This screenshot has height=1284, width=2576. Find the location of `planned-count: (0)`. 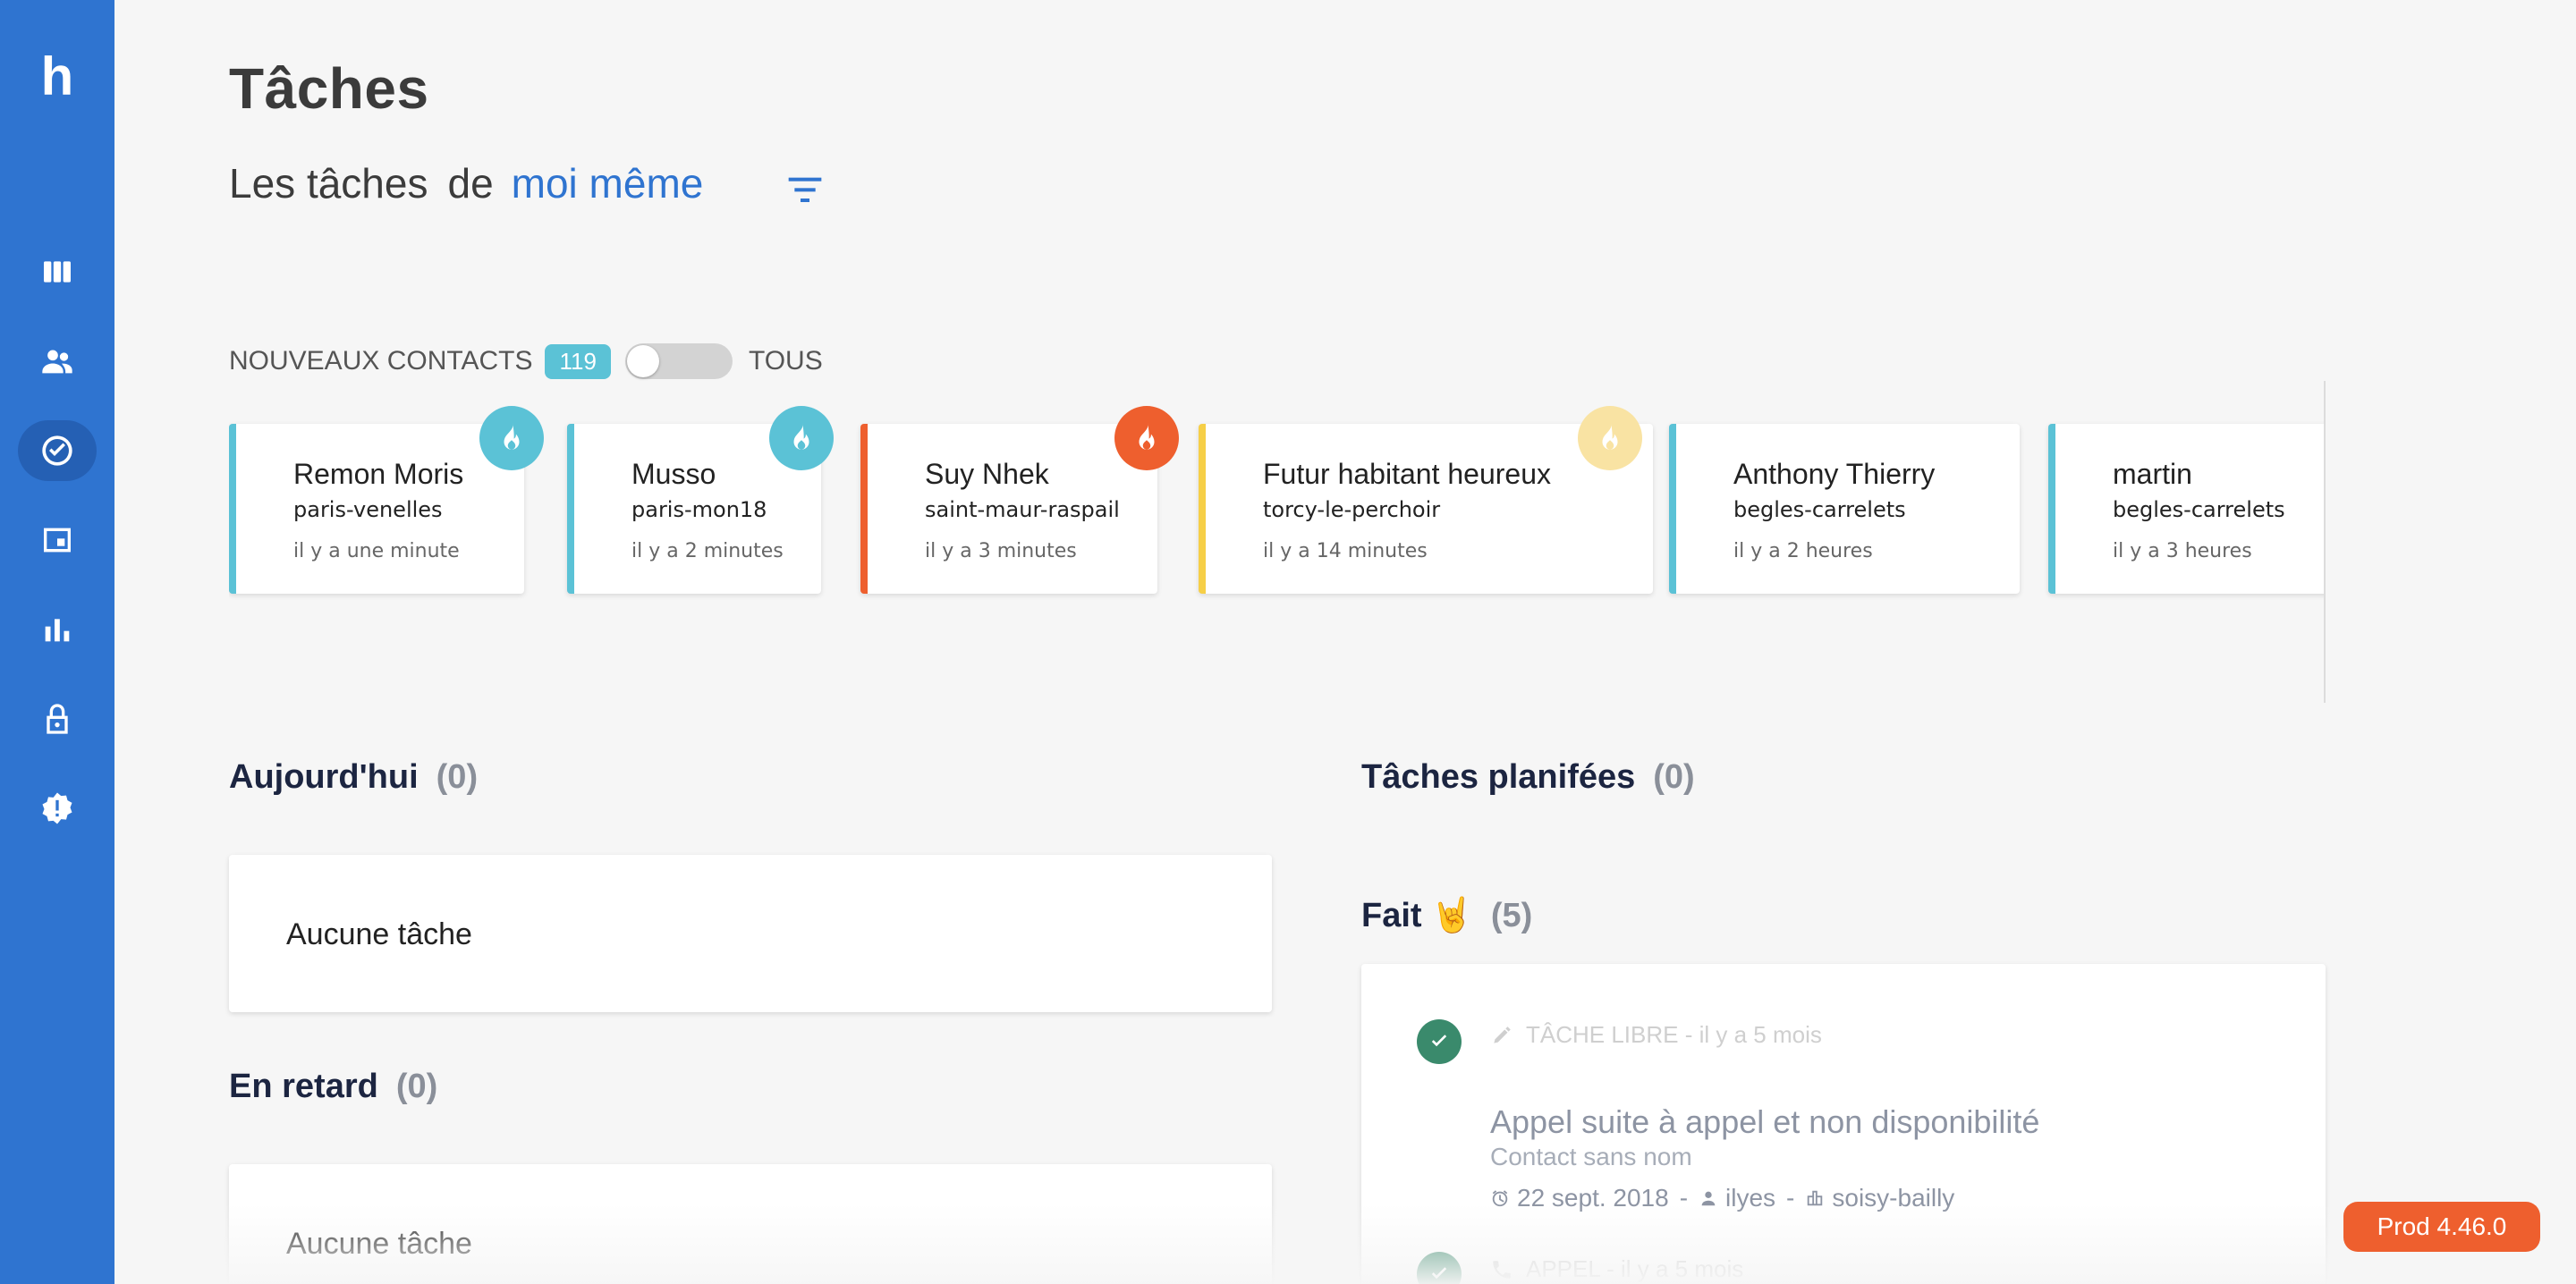

planned-count: (0) is located at coordinates (1674, 777).